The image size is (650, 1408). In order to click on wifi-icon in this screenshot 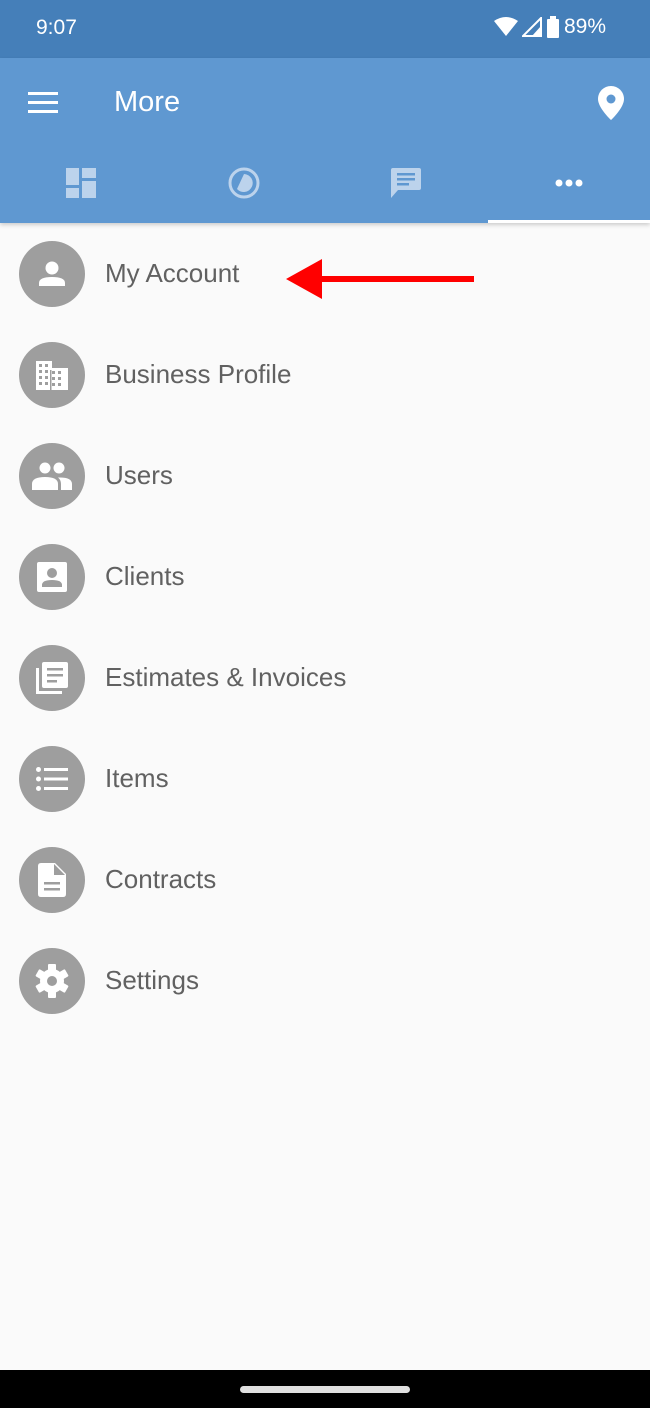, I will do `click(505, 26)`.